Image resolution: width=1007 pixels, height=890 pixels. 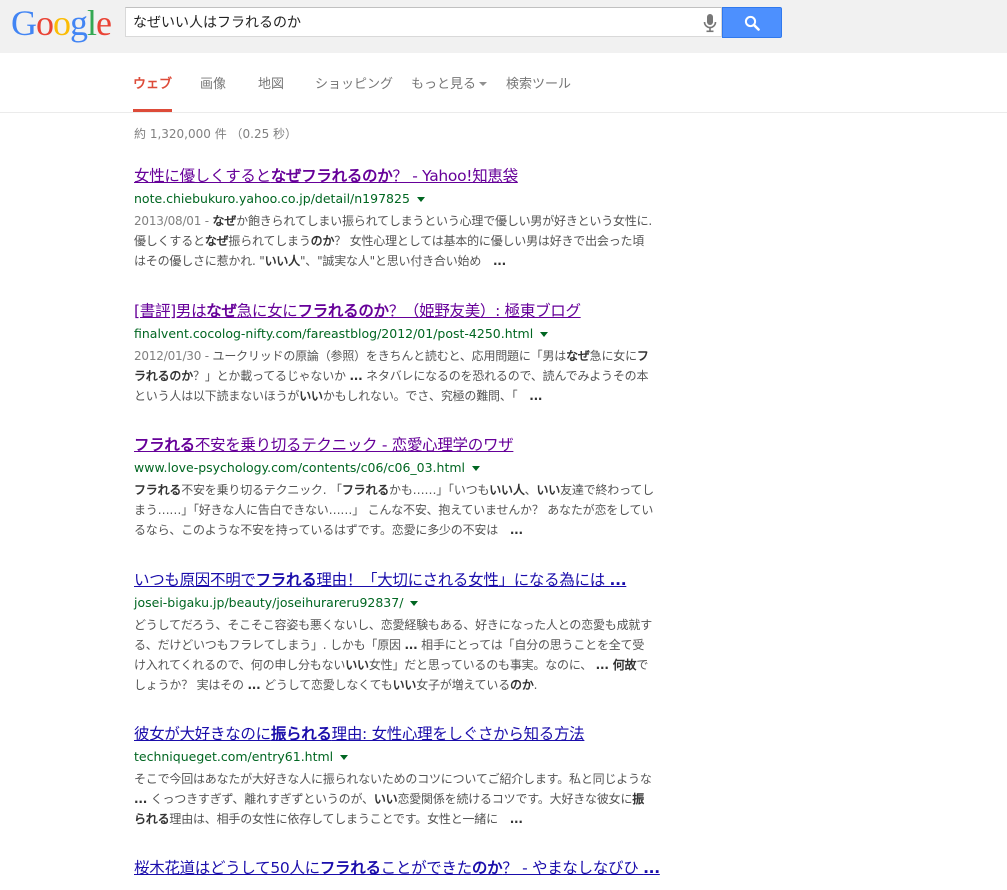 I want to click on text-segment: 理由！「大切にされる女性」になる為には, so click(x=463, y=580).